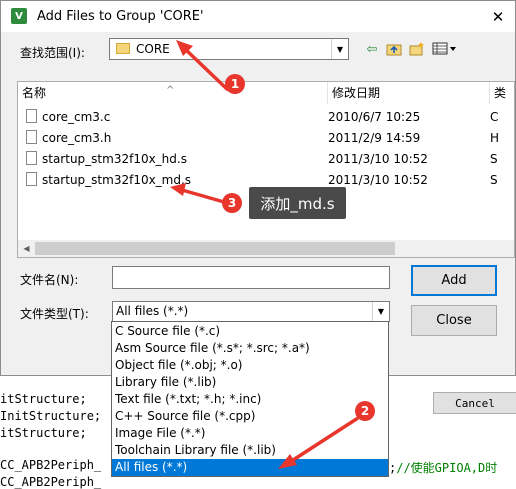 This screenshot has width=516, height=489. I want to click on keil-app-icon: V, so click(19, 16).